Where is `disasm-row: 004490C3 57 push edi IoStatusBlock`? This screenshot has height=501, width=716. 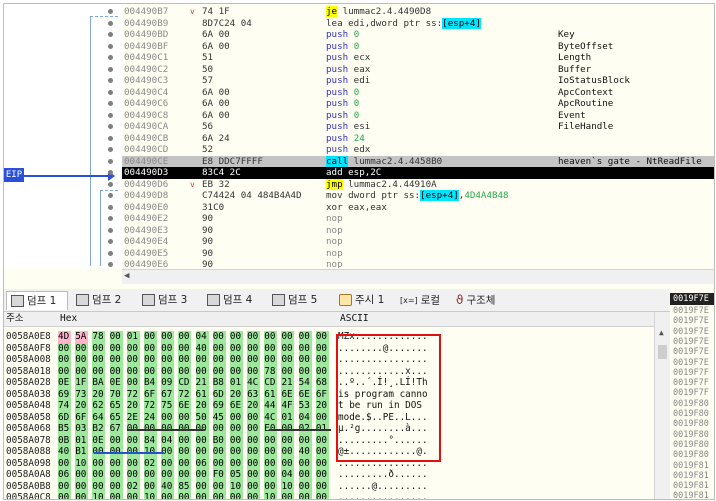
disasm-row: 004490C3 57 push edi IoStatusBlock is located at coordinates (418, 81).